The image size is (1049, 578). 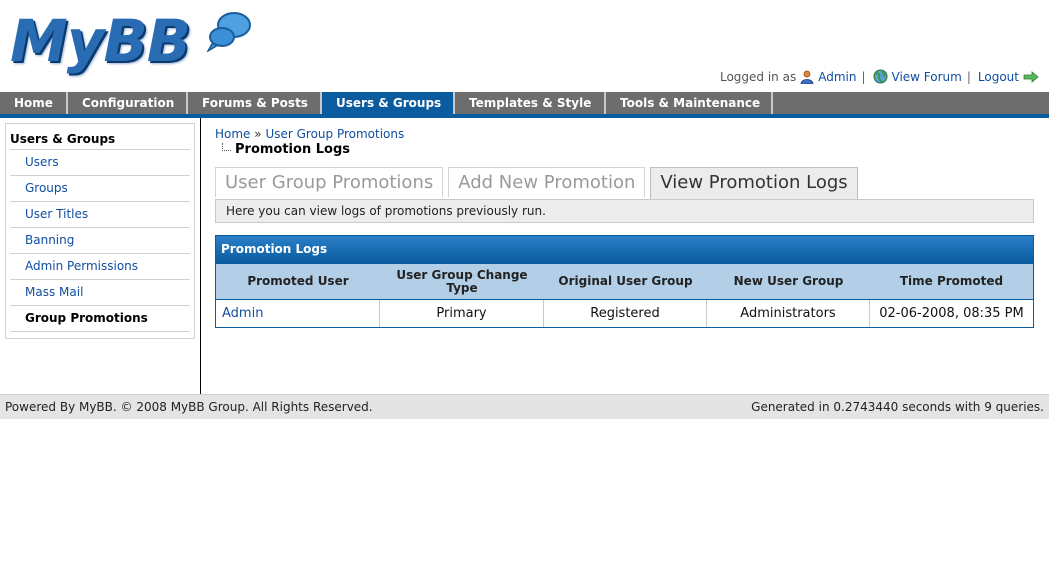 What do you see at coordinates (100, 189) in the screenshot?
I see `sidebar-item-groups: Groups` at bounding box center [100, 189].